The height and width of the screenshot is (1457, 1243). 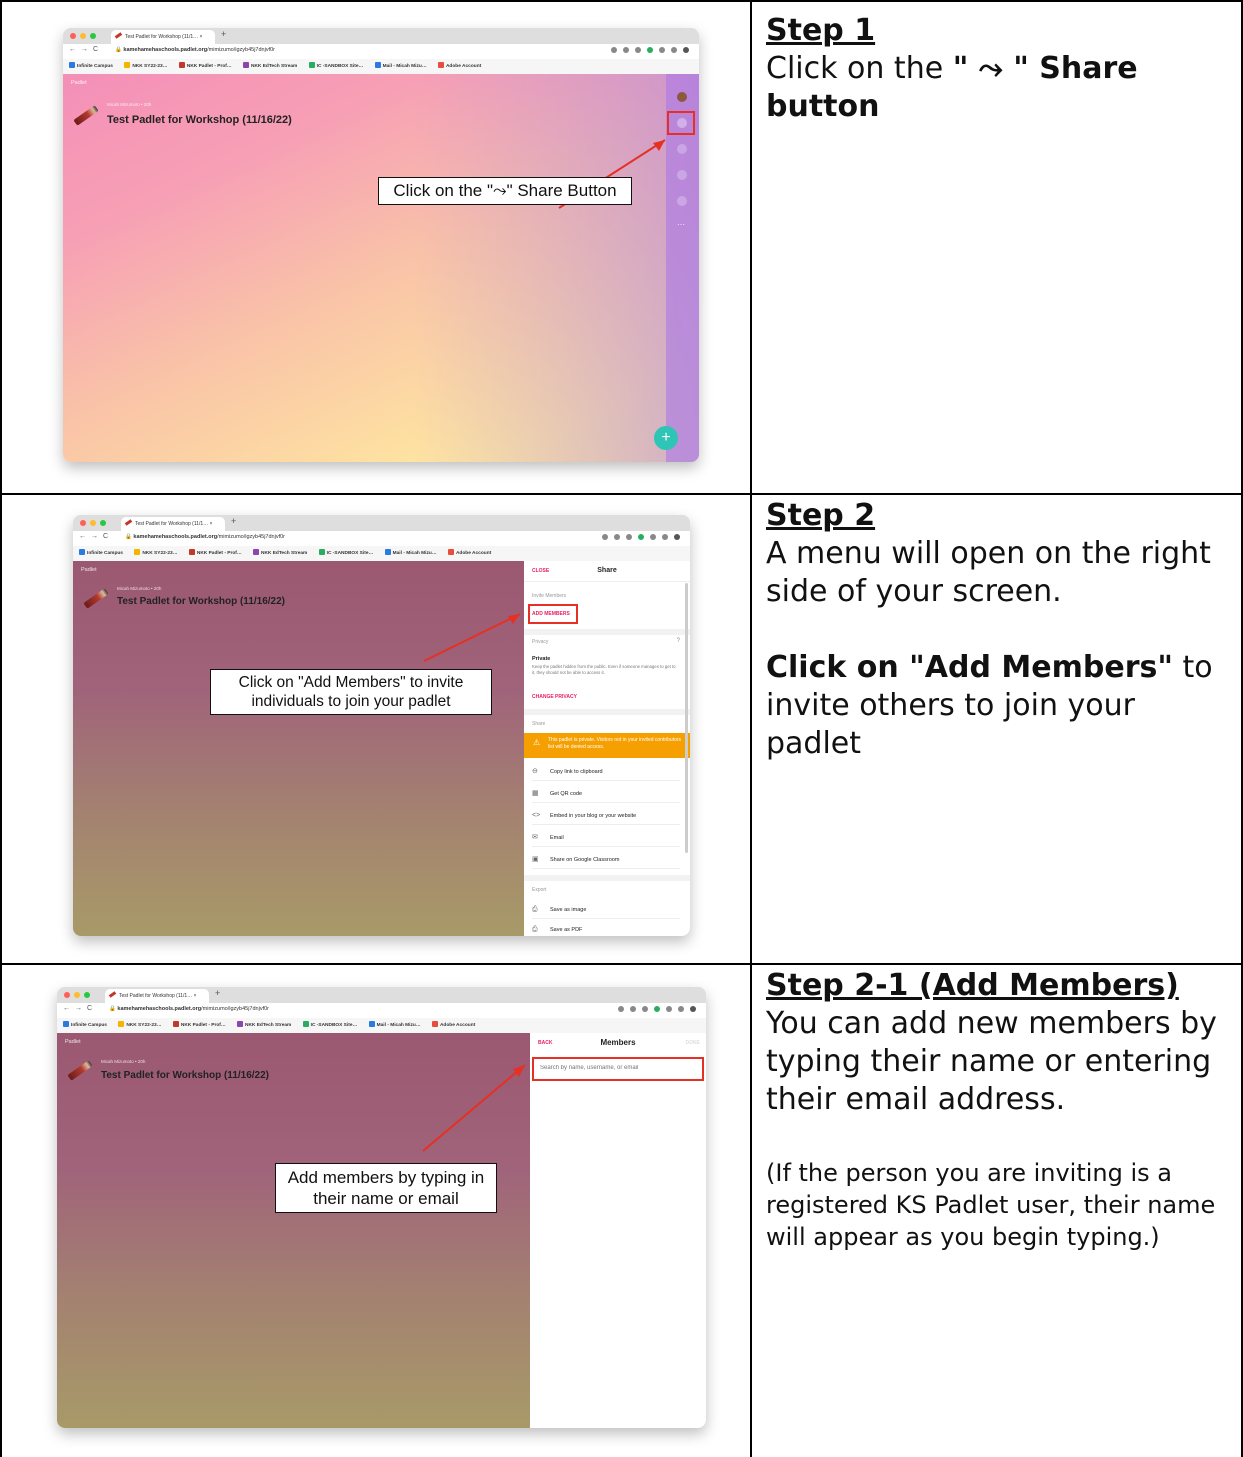 I want to click on email-item: ✉ Email, so click(x=606, y=838).